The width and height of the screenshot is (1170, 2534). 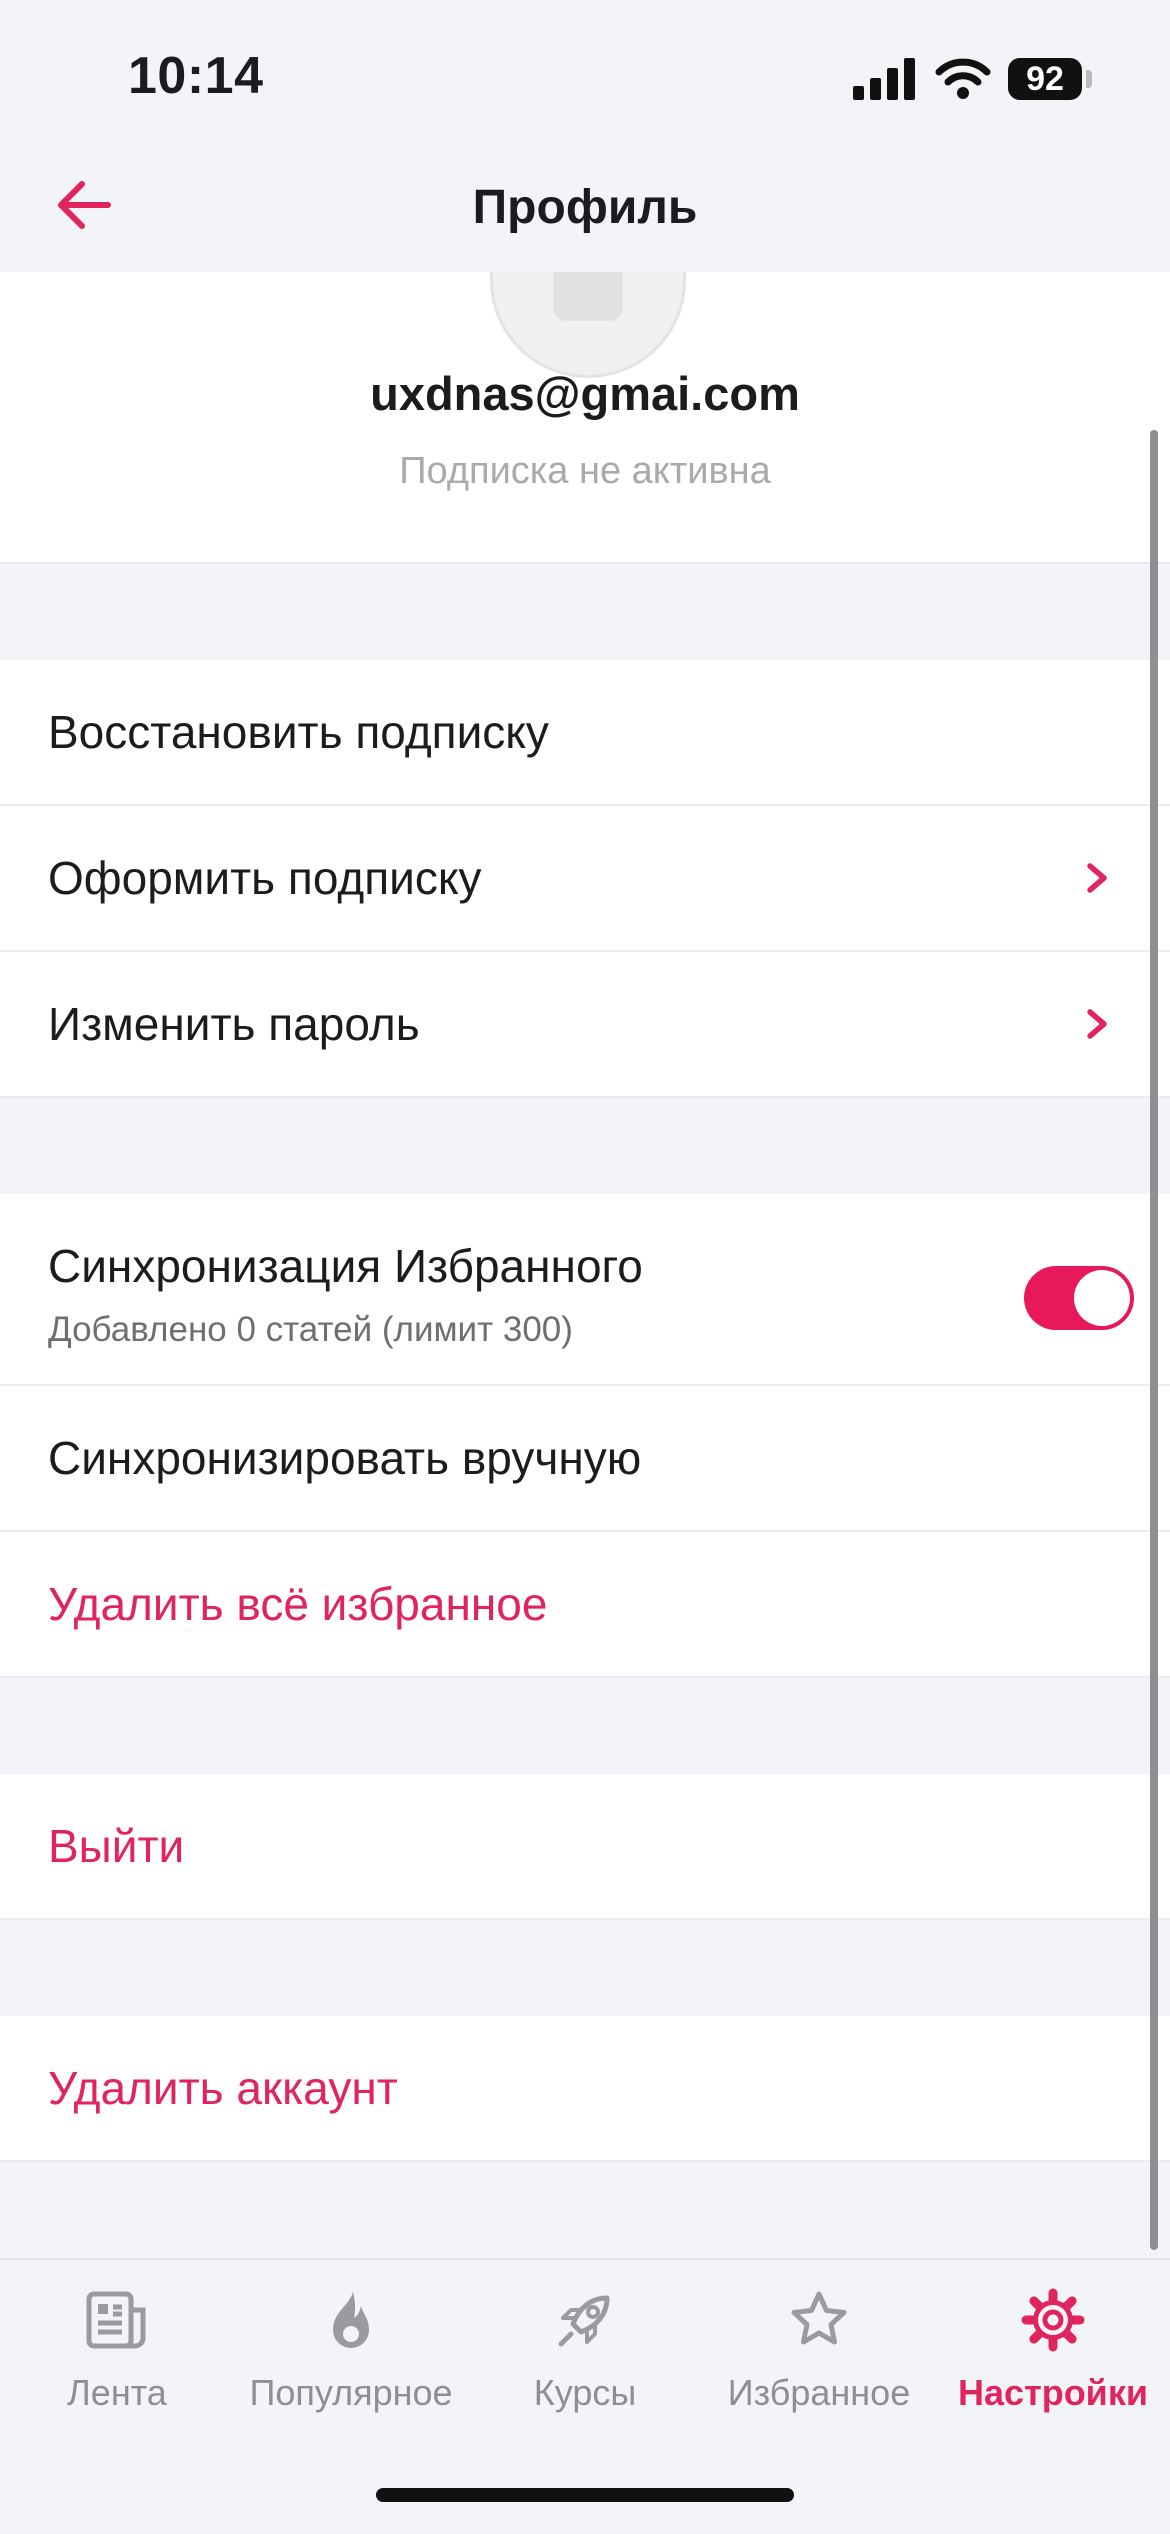 I want to click on tab-favorites: Избранное, so click(x=819, y=2357).